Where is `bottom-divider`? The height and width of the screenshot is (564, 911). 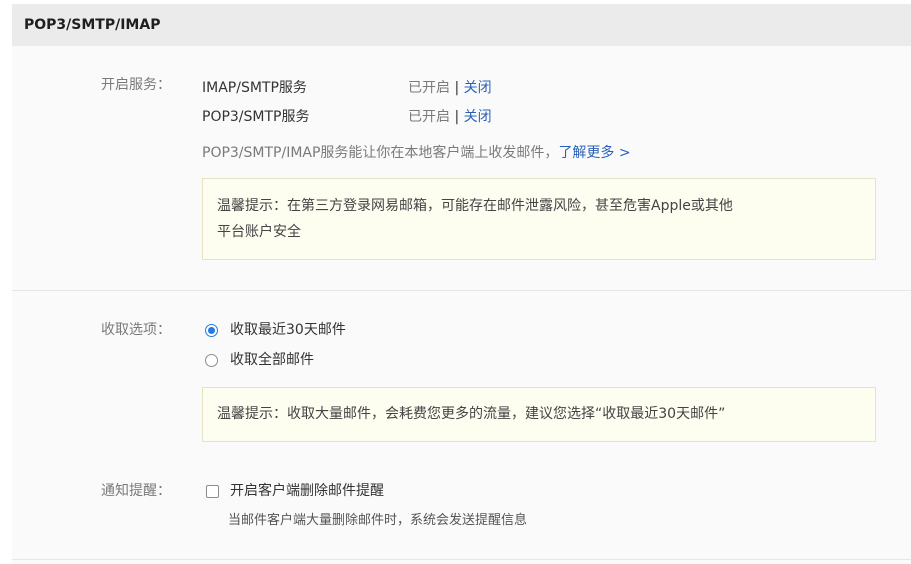 bottom-divider is located at coordinates (461, 559).